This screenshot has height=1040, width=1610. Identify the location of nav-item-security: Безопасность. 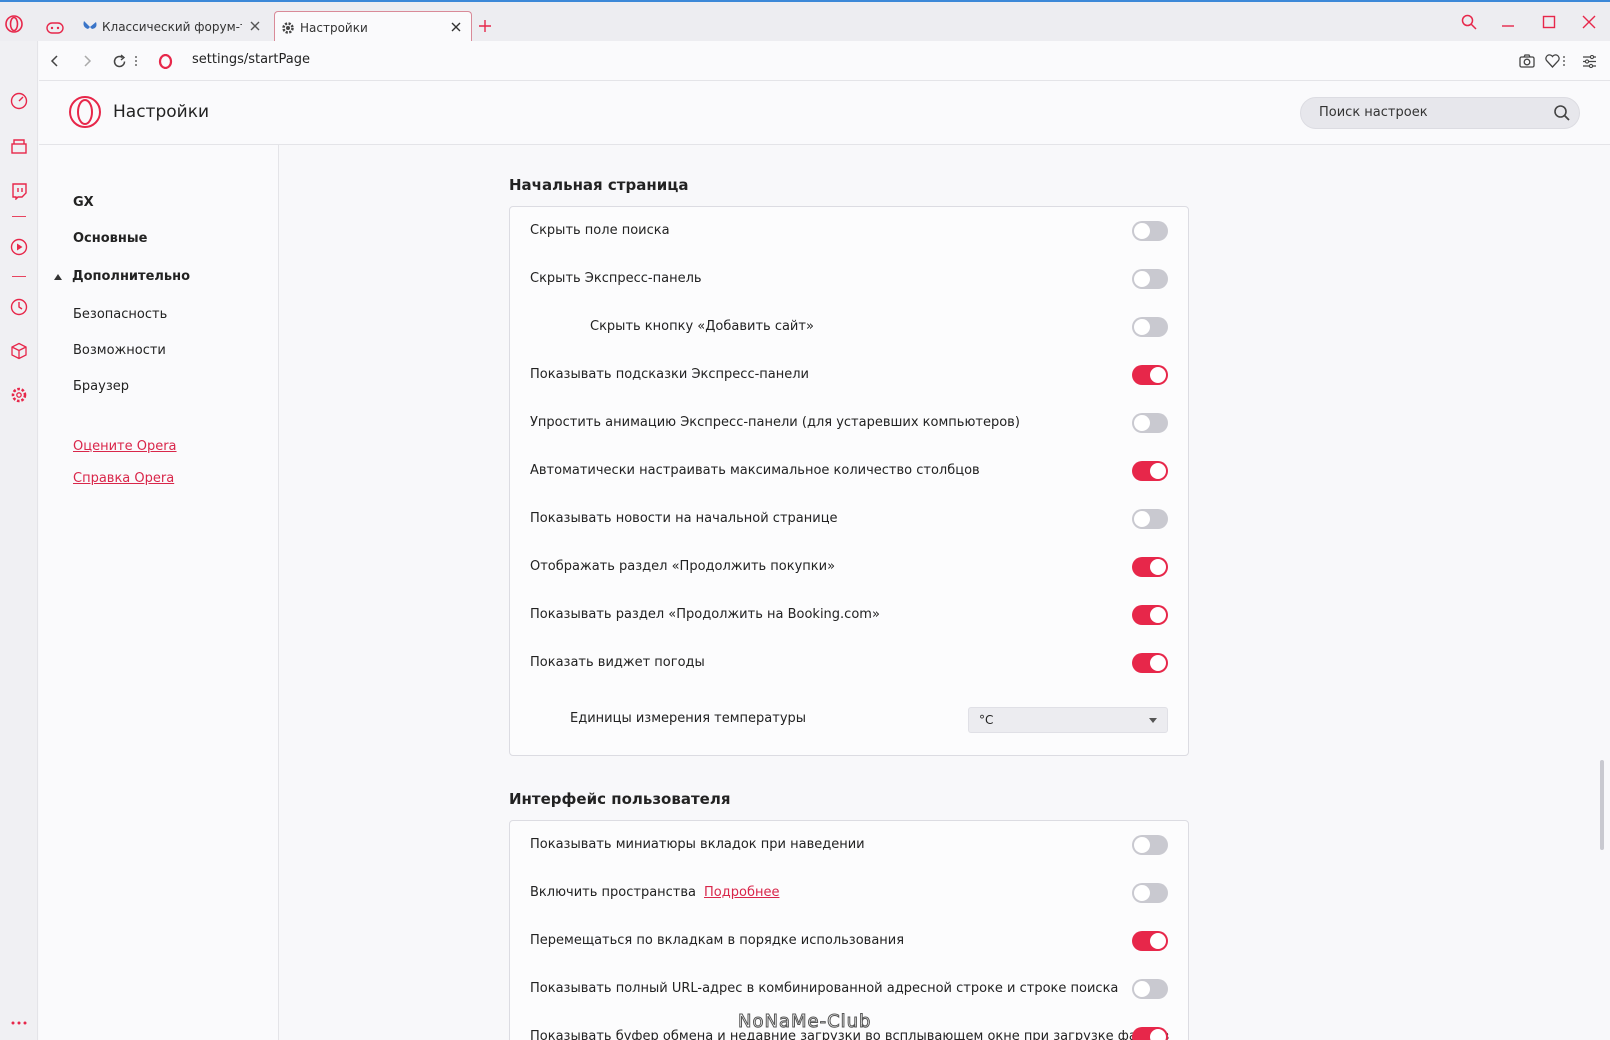
(120, 314).